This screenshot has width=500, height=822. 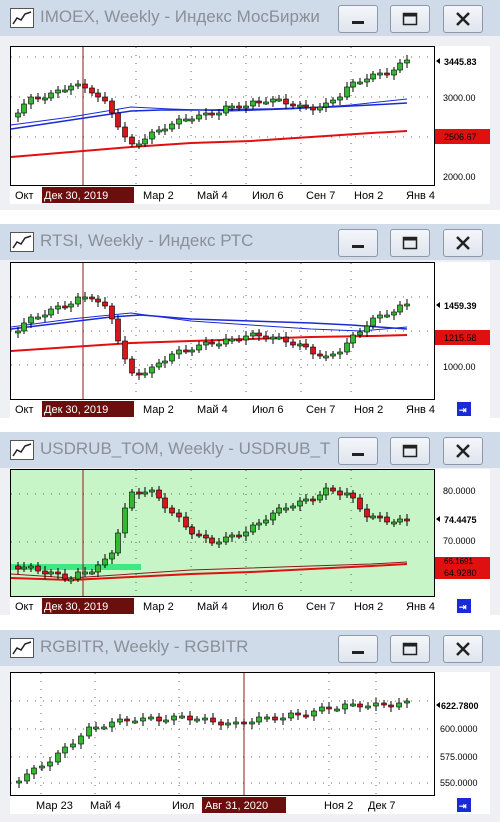 I want to click on window-title: RGBITR, Weekly - RGBITR, so click(x=144, y=646).